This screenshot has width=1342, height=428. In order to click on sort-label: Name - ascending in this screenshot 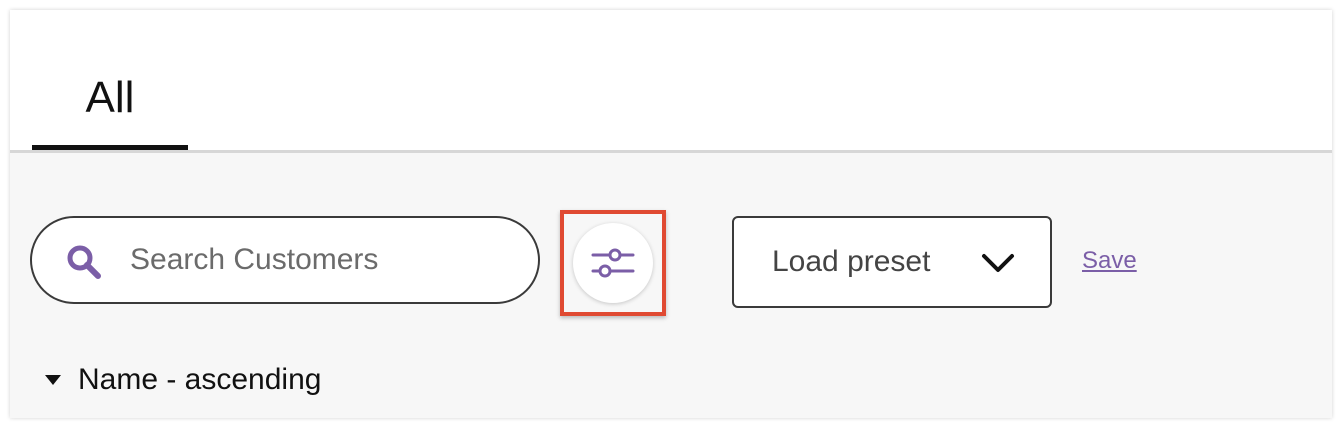, I will do `click(200, 379)`.